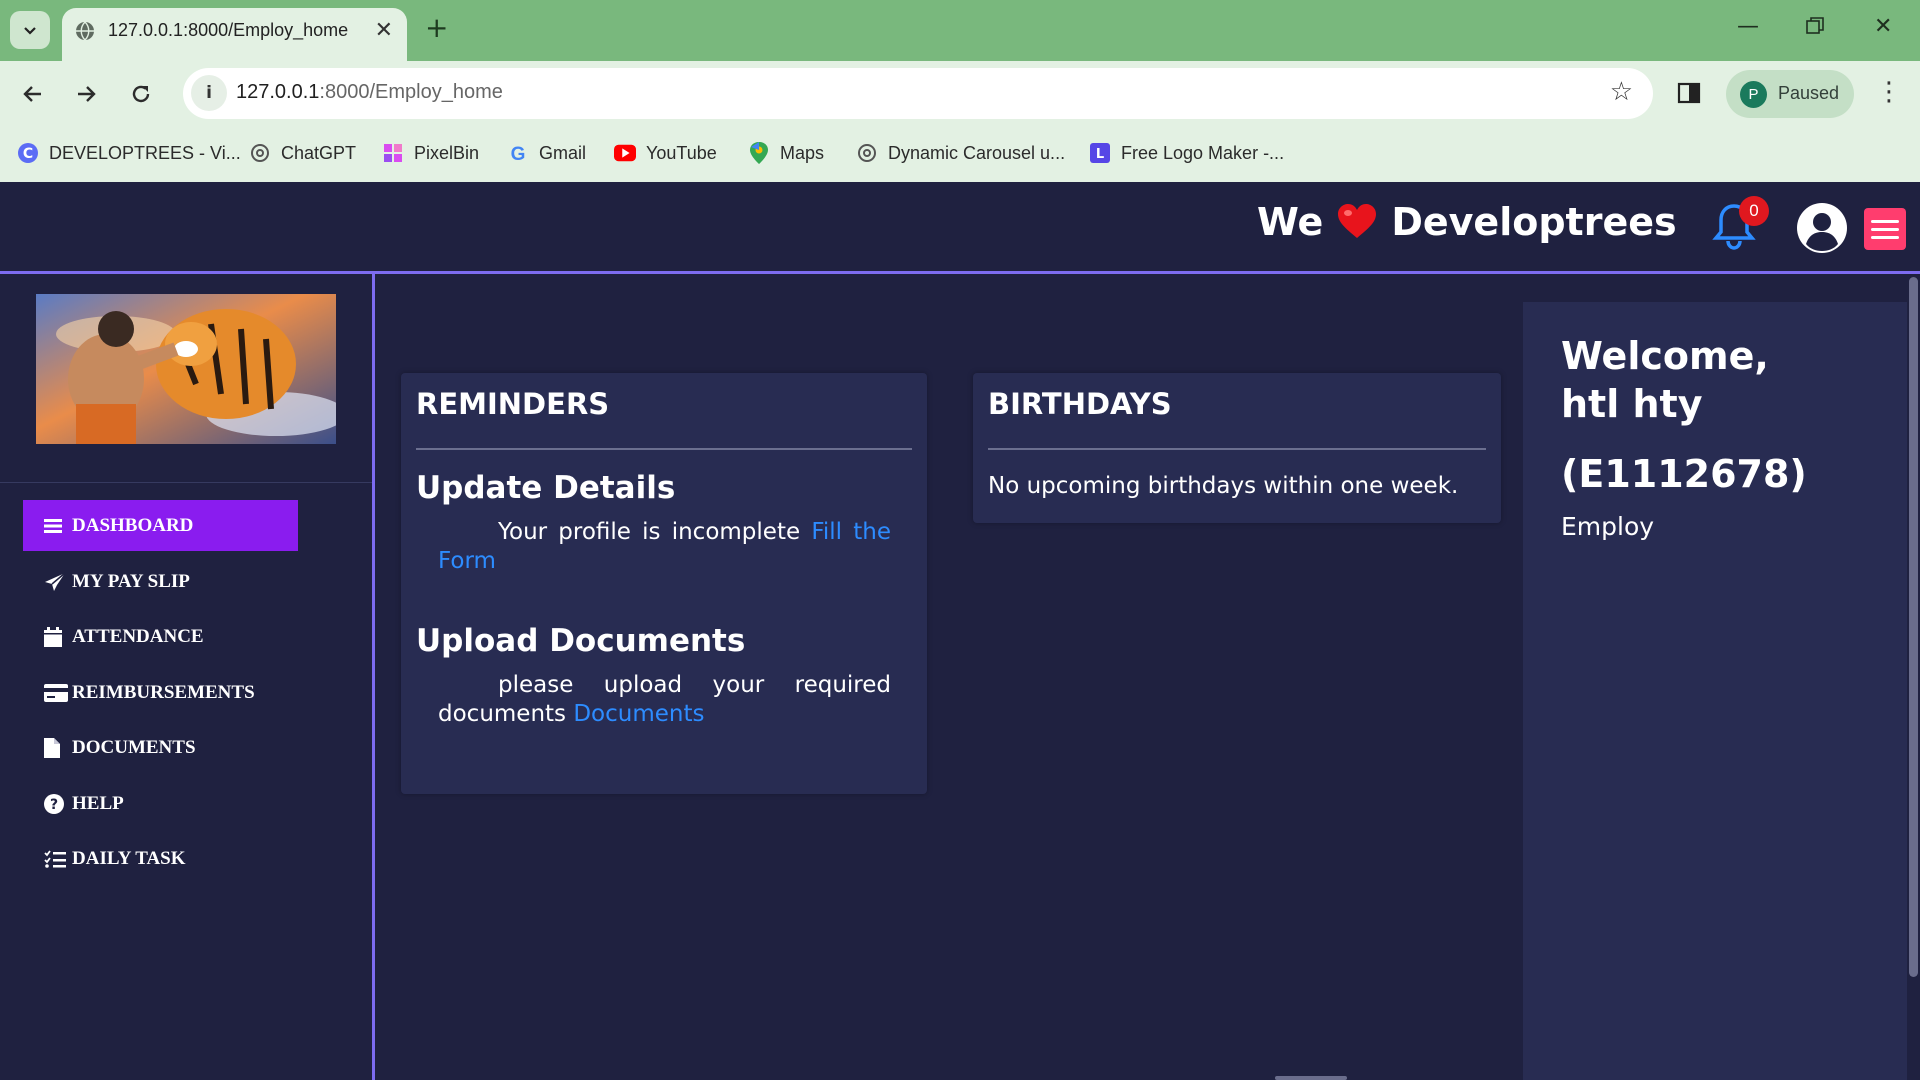 The image size is (1920, 1080). What do you see at coordinates (1534, 222) in the screenshot?
I see `brand-right-text: Developtrees` at bounding box center [1534, 222].